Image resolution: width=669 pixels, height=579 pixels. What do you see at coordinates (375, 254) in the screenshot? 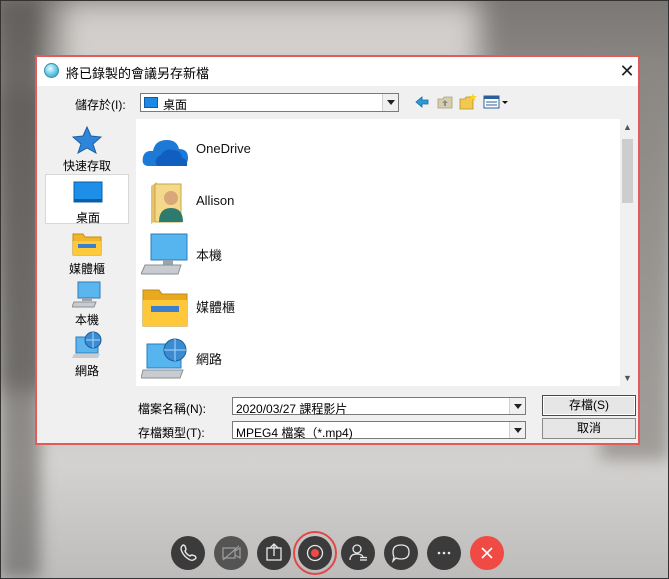
I see `list-item: 本機` at bounding box center [375, 254].